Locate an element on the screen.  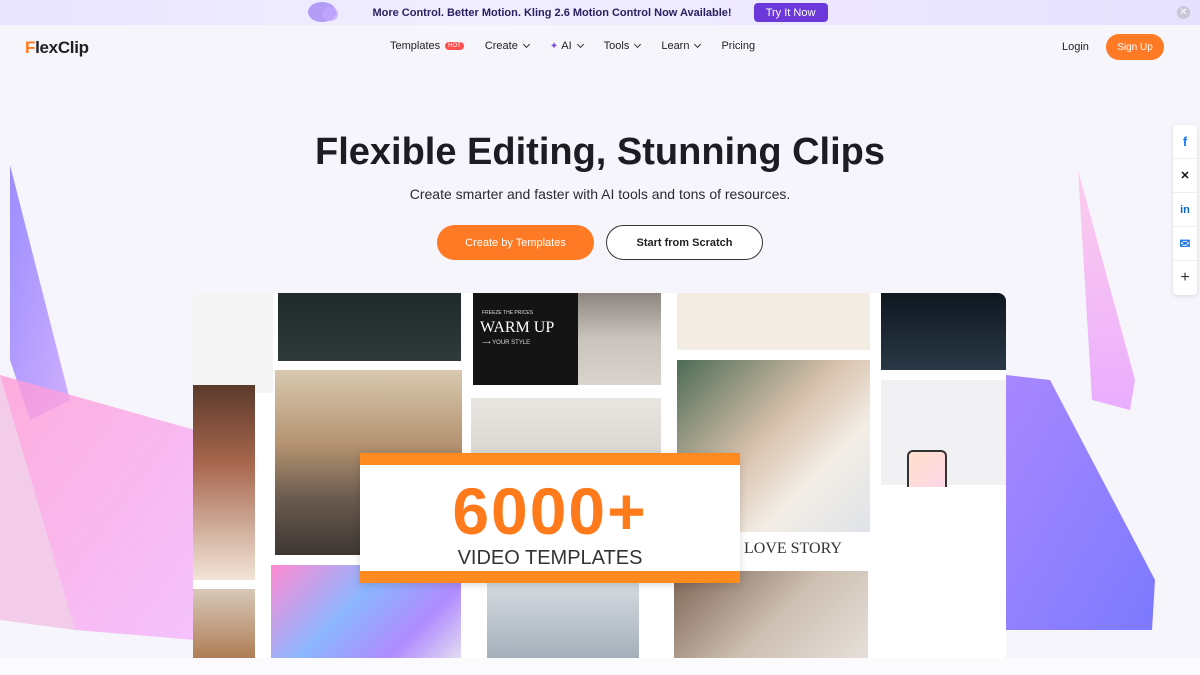
nav-item-pricing: Pricing is located at coordinates (738, 46).